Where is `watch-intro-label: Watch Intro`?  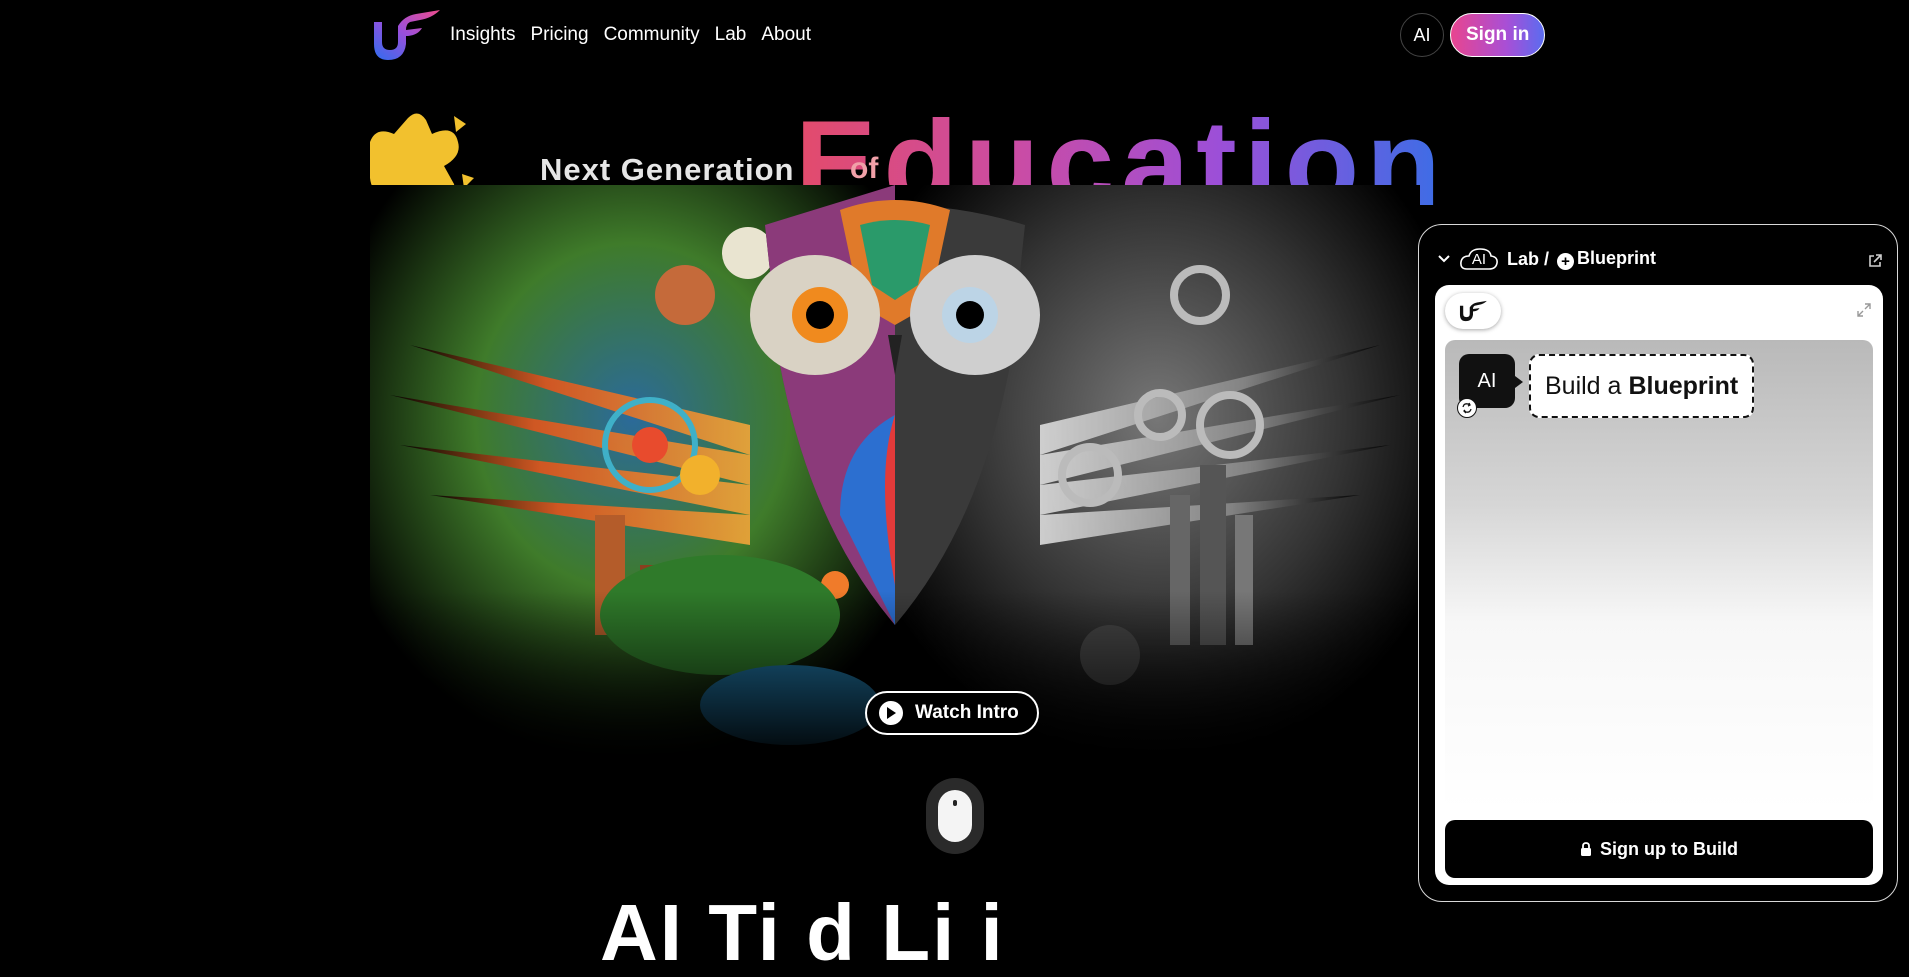 watch-intro-label: Watch Intro is located at coordinates (967, 712).